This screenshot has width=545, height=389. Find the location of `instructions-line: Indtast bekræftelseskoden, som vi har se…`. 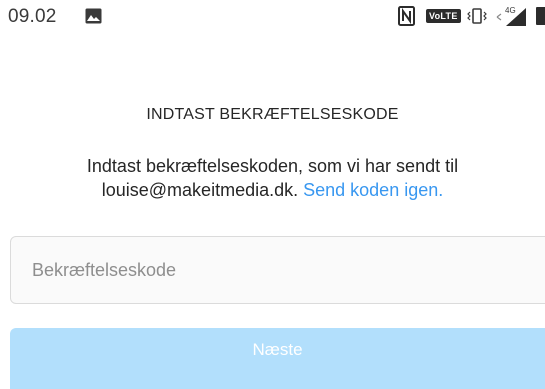

instructions-line: Indtast bekræftelseskoden, som vi har se… is located at coordinates (272, 166).